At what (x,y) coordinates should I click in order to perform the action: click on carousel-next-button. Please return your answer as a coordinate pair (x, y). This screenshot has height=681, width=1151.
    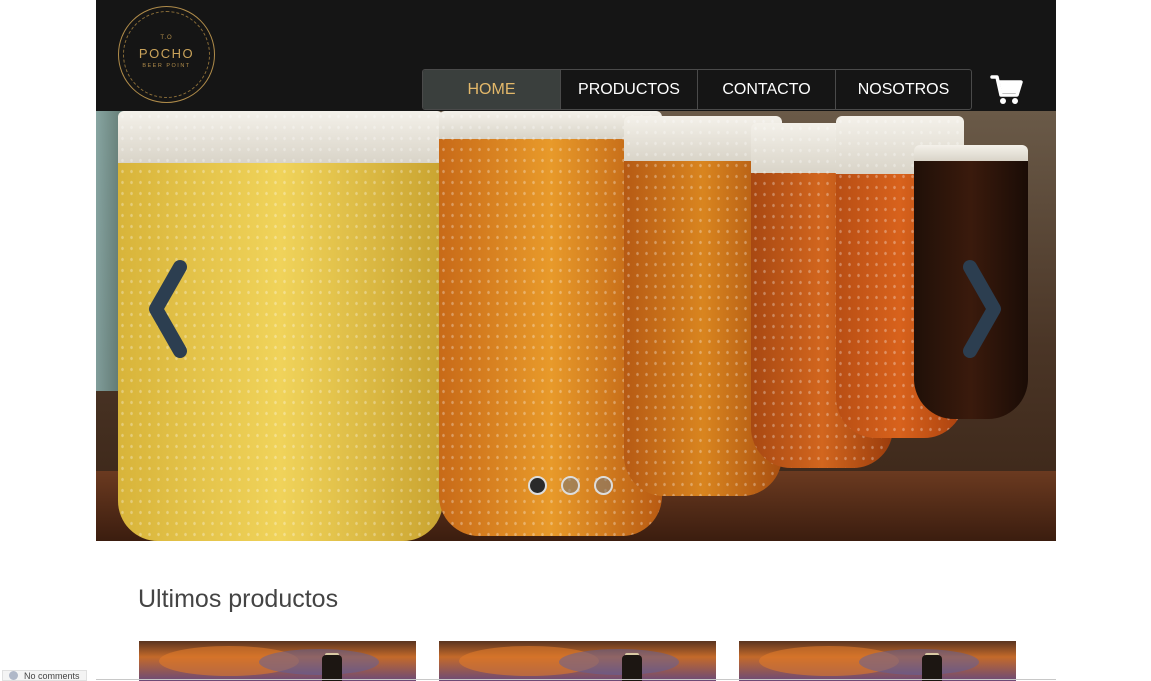
    Looking at the image, I should click on (983, 309).